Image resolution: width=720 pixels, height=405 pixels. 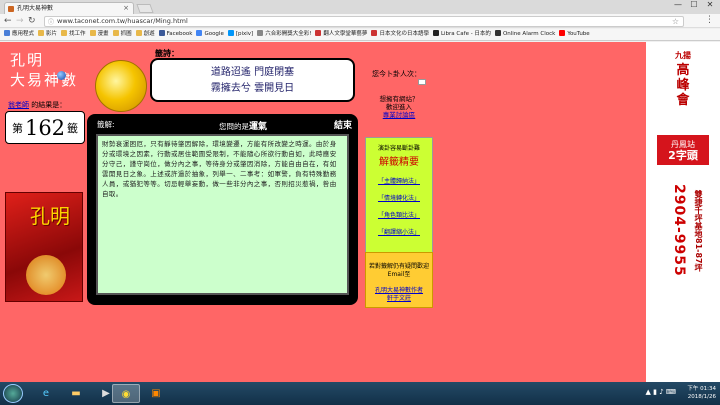 I want to click on maximize-button: ☐, so click(x=694, y=4).